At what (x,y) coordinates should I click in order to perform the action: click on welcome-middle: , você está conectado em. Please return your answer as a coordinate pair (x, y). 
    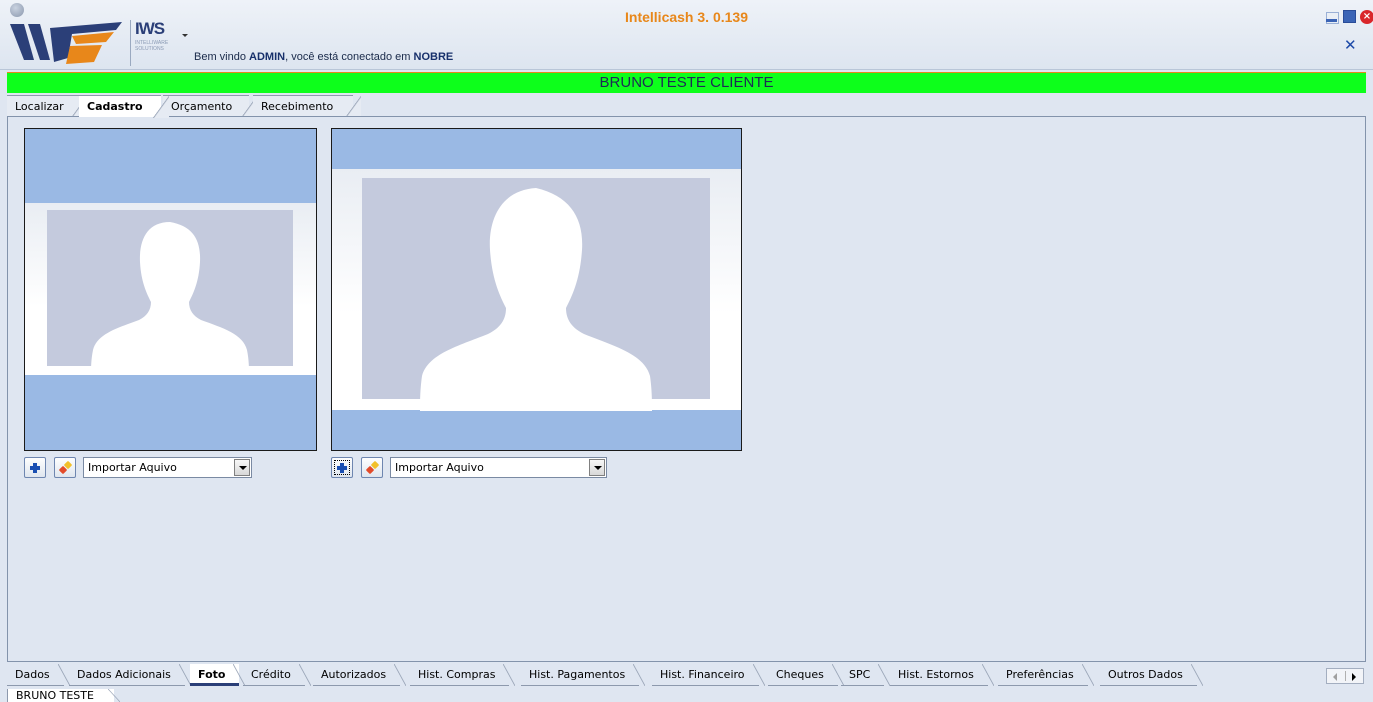
    Looking at the image, I should click on (349, 57).